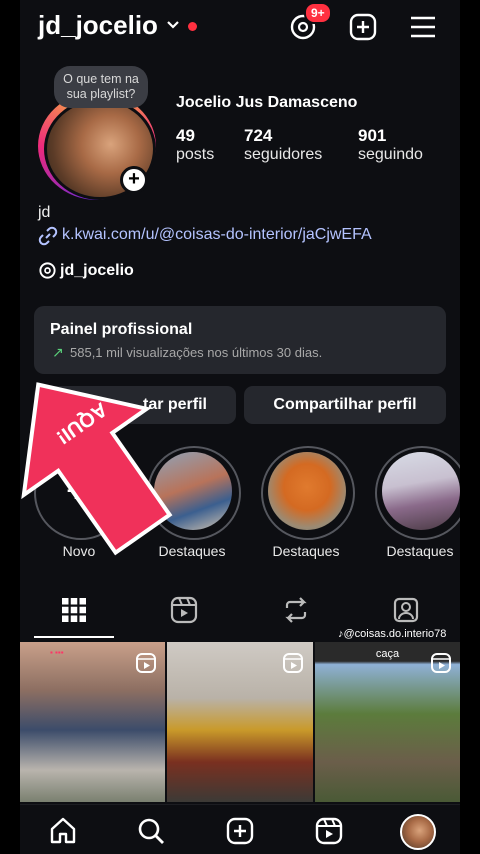  What do you see at coordinates (121, 329) in the screenshot?
I see `panel-title: Painel profissional` at bounding box center [121, 329].